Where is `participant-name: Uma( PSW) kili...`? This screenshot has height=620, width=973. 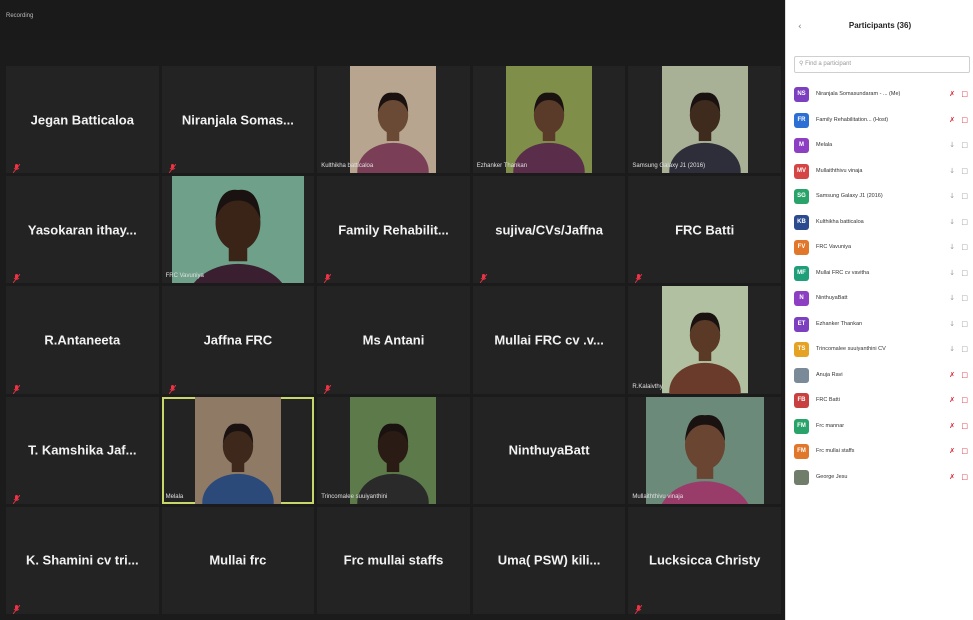
participant-name: Uma( PSW) kili... is located at coordinates (549, 560).